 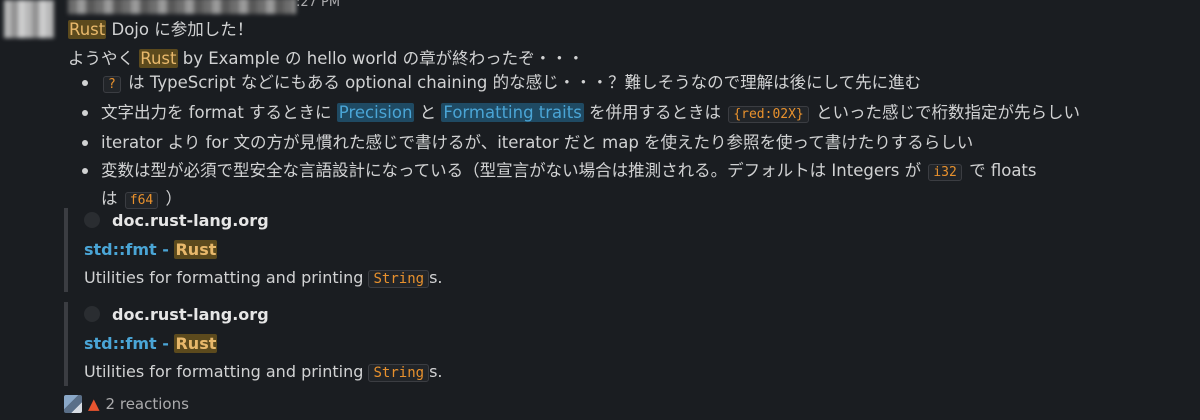 What do you see at coordinates (768, 114) in the screenshot?
I see `inline-code: {red:02X}` at bounding box center [768, 114].